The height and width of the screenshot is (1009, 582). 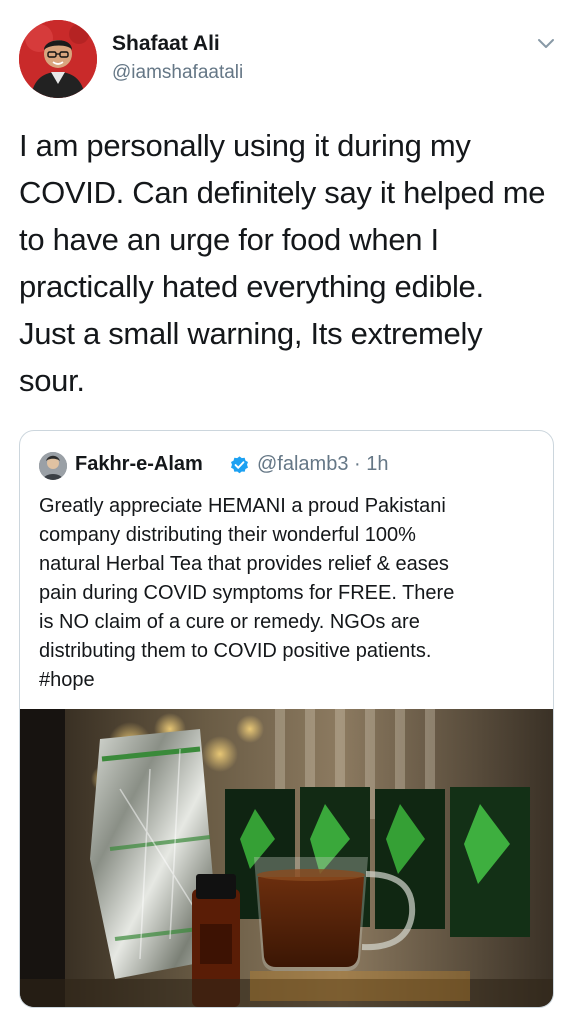 I want to click on author-handle: @iamshafaatali, so click(x=177, y=73).